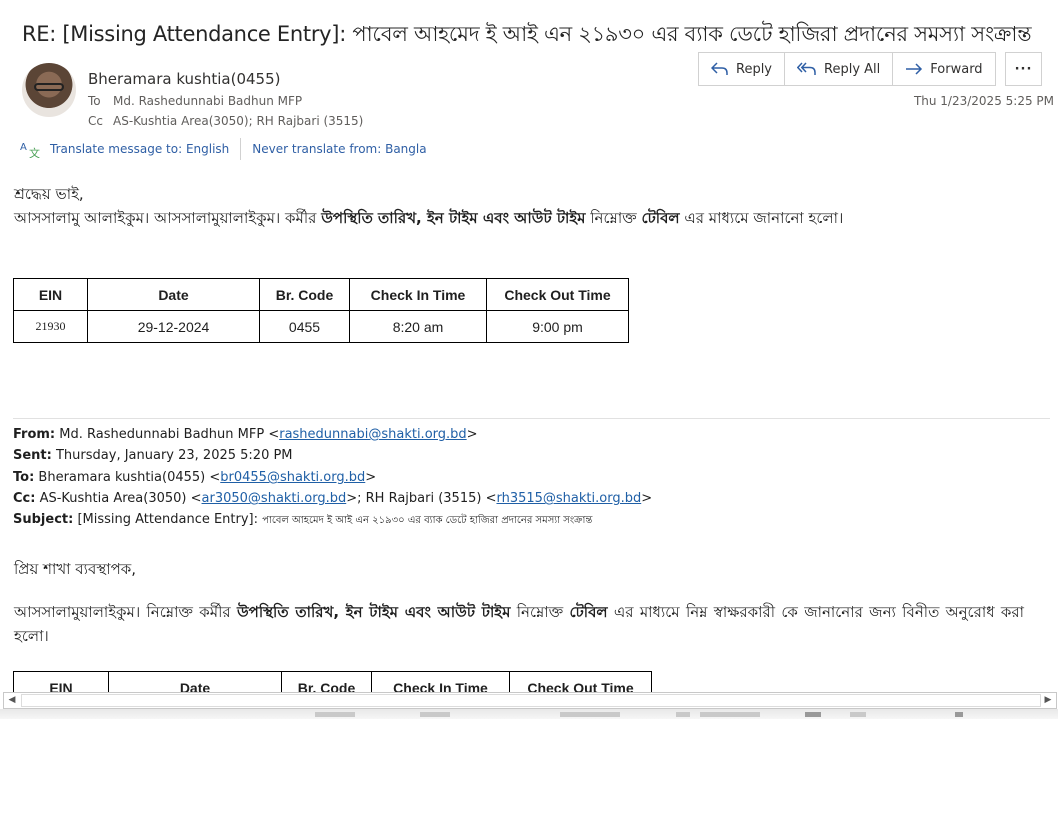  What do you see at coordinates (274, 498) in the screenshot?
I see `cc-email-link: ar3050@shakti.org.bd` at bounding box center [274, 498].